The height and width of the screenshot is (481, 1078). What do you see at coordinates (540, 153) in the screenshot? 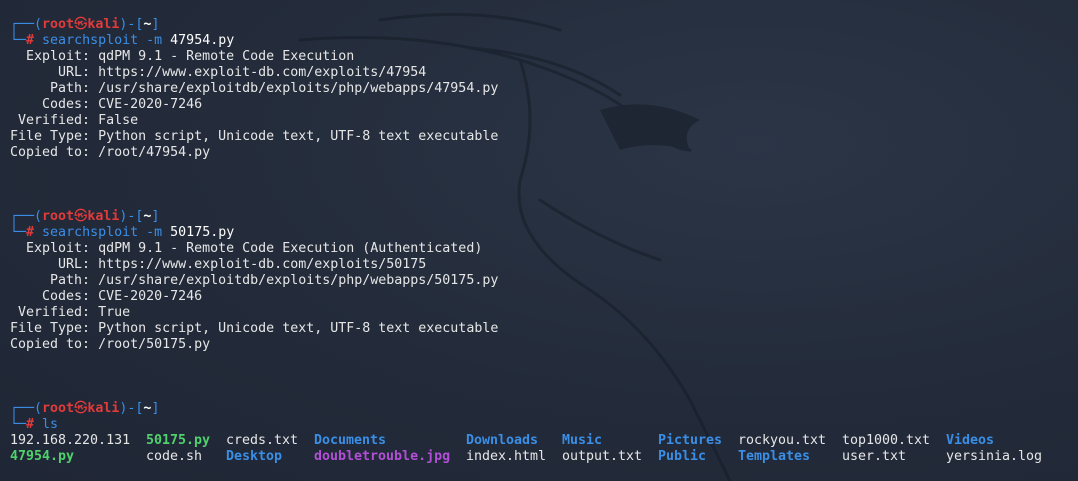
I see `output-line: Copied to: /root/47954.py` at bounding box center [540, 153].